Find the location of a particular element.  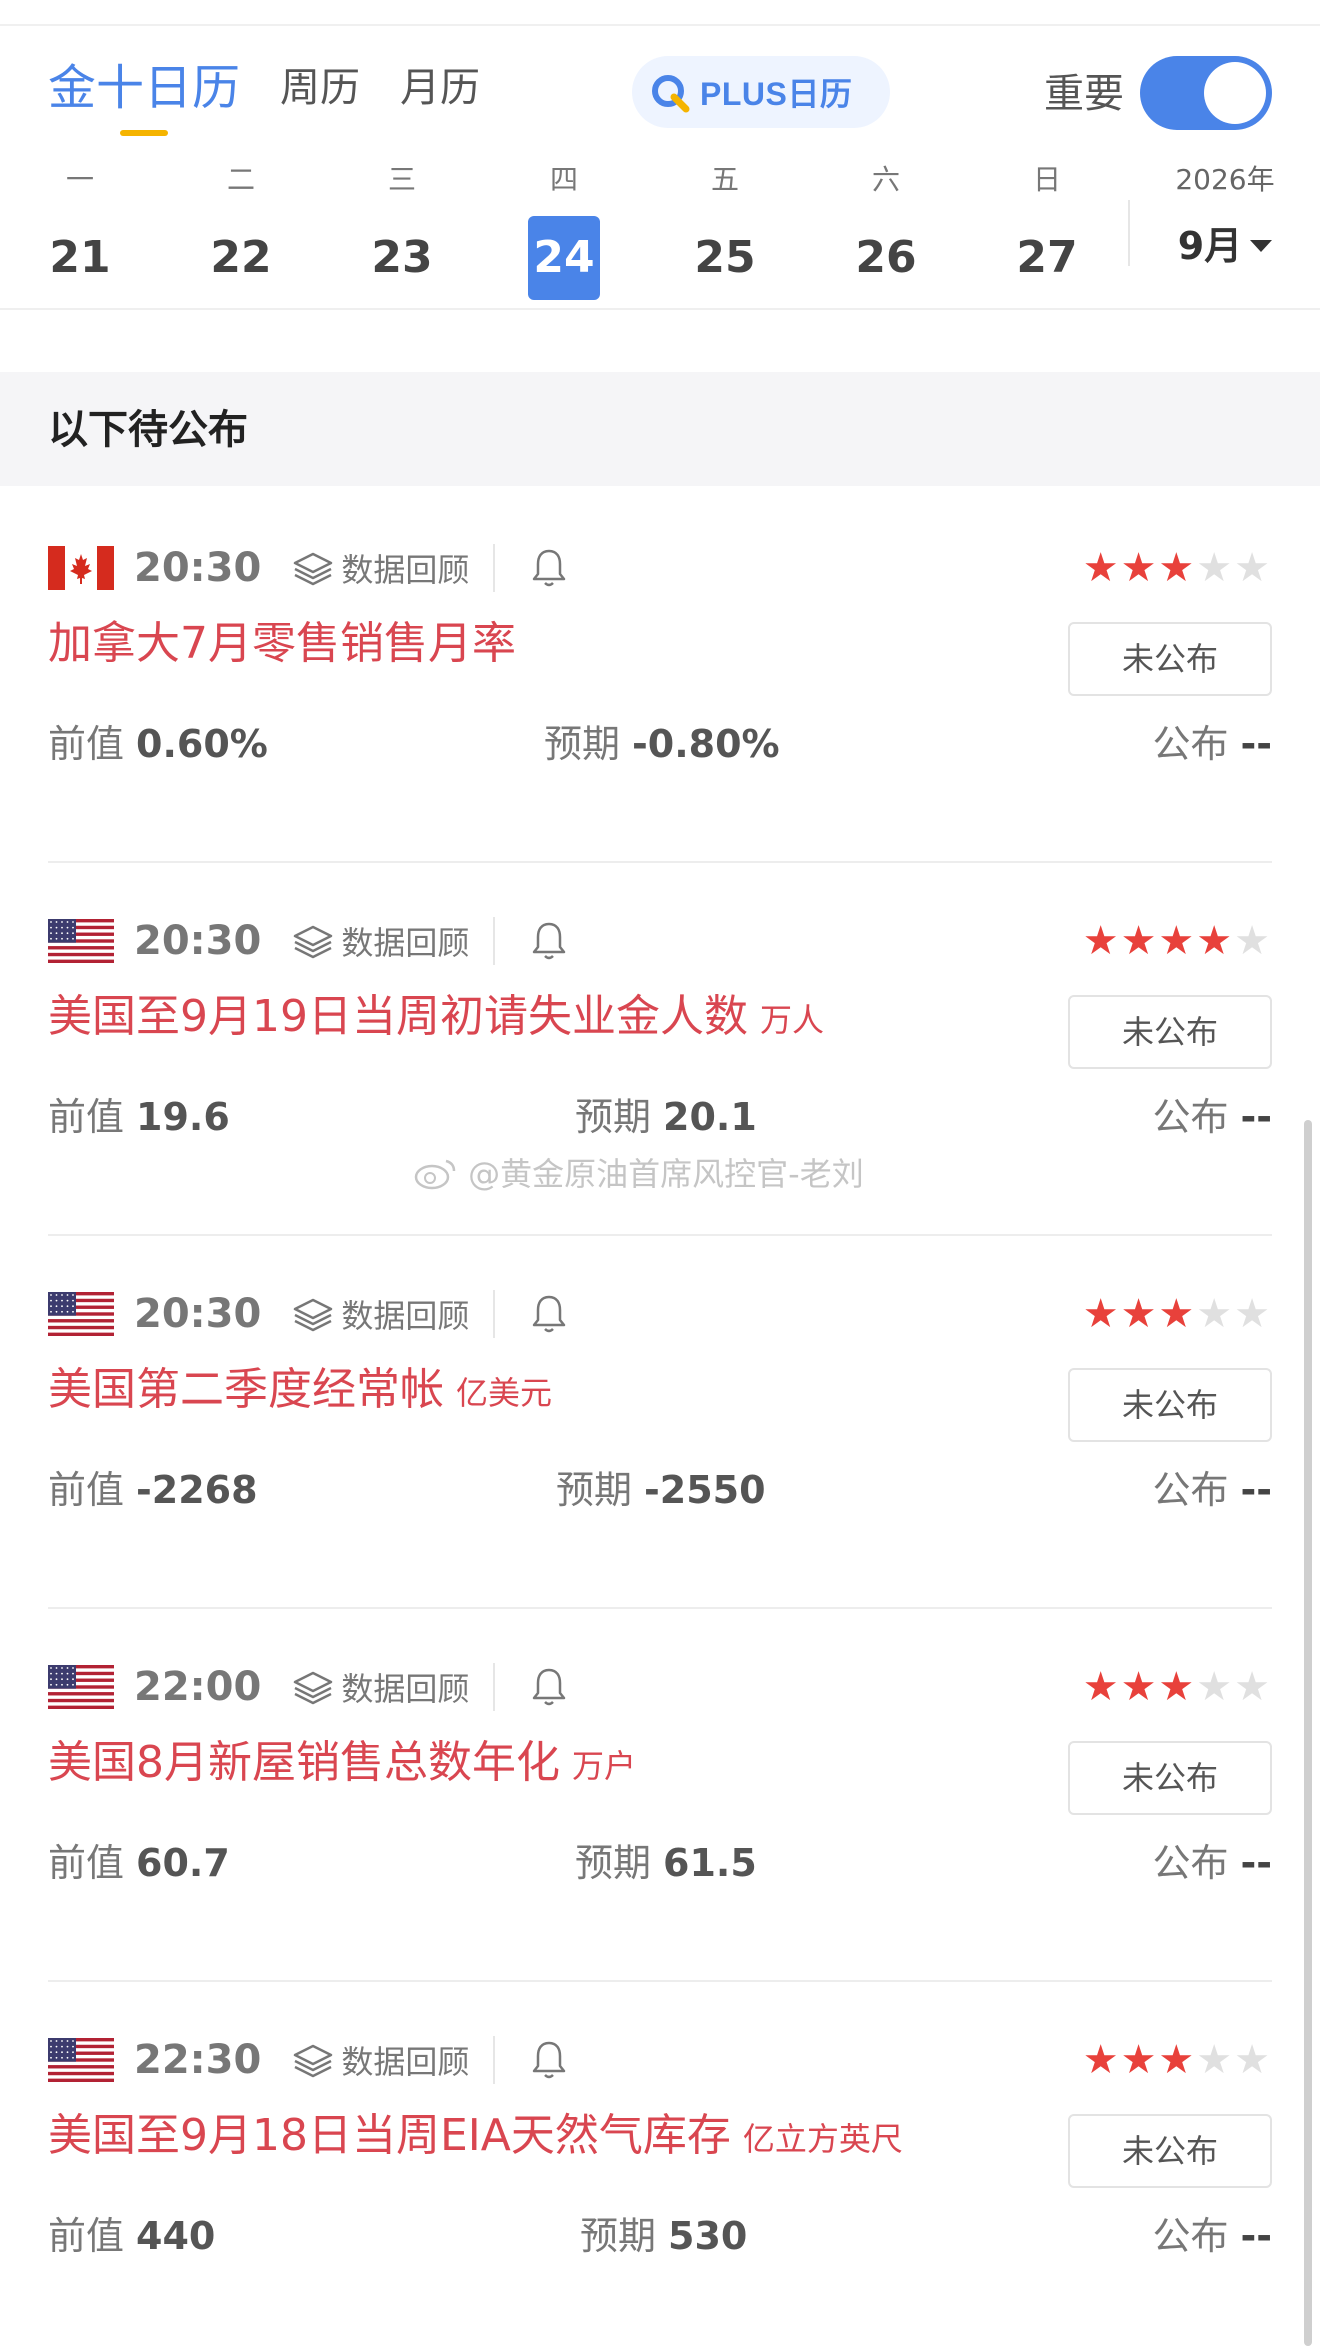

caret-down-icon is located at coordinates (1261, 246).